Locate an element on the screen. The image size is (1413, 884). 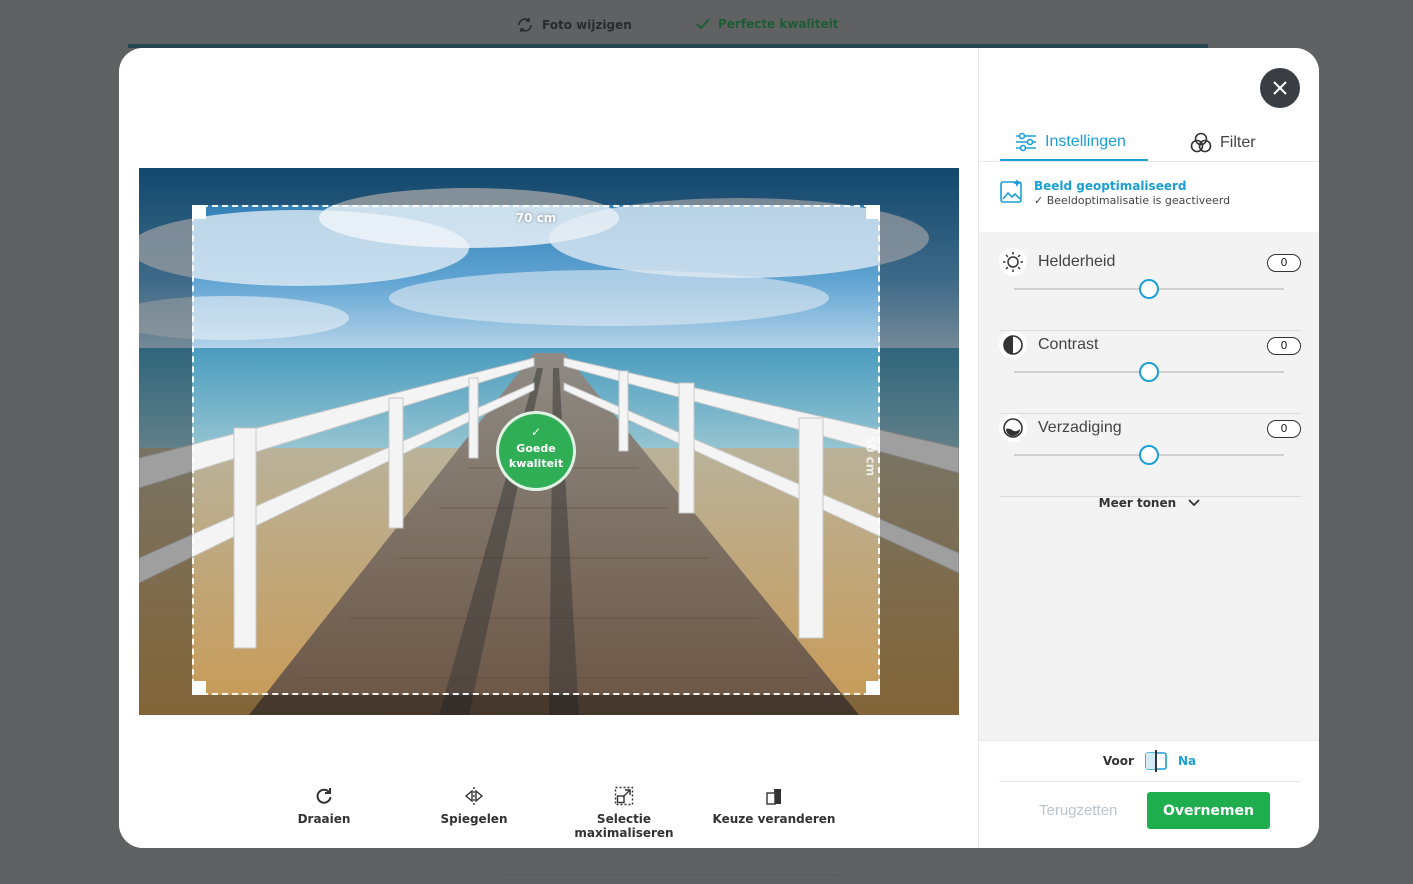
crop-shade-left is located at coordinates (165, 450).